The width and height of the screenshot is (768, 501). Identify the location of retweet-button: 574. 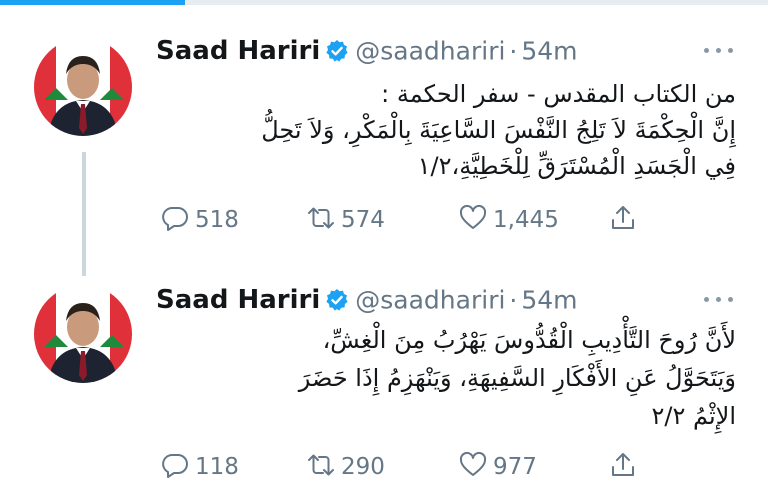
(345, 220).